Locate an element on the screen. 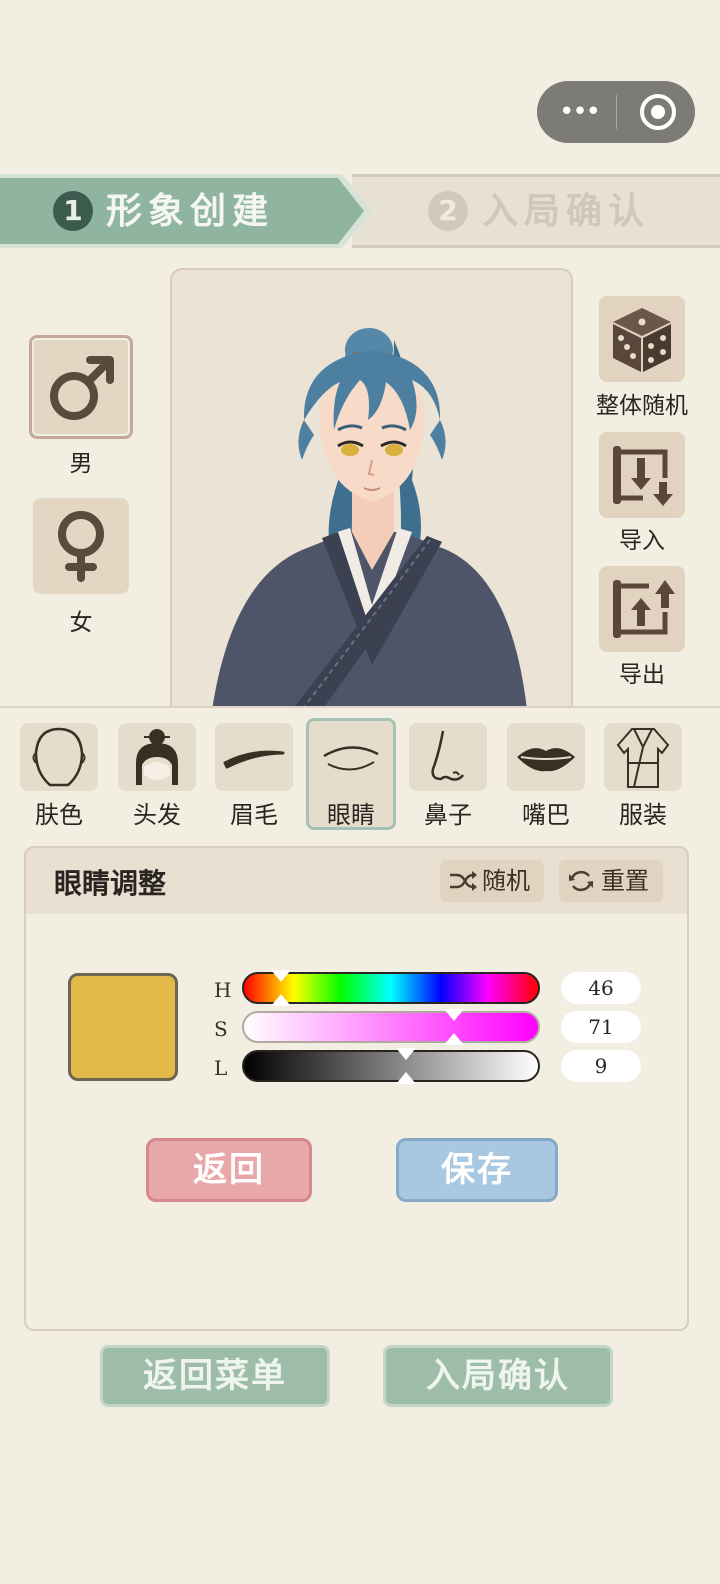  hue-handle-top is located at coordinates (281, 976).